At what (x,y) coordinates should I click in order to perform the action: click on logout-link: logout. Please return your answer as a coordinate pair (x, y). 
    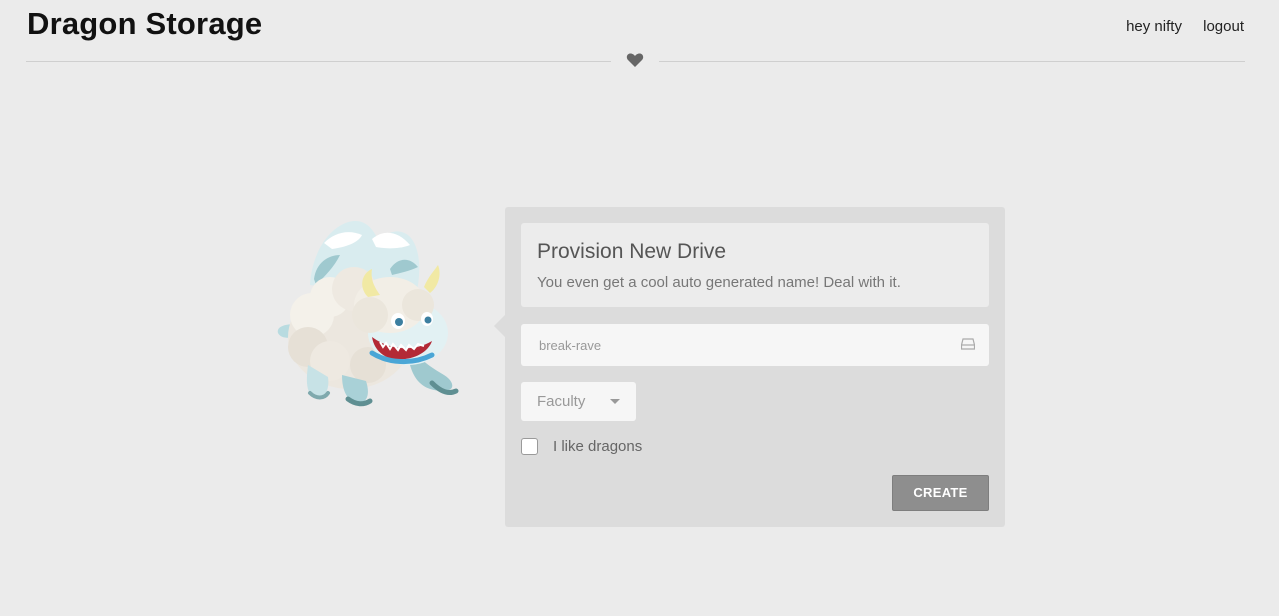
    Looking at the image, I should click on (1223, 26).